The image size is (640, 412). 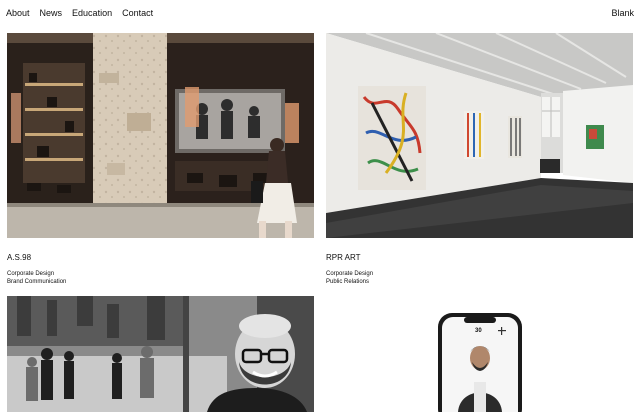 I want to click on project-title: RPR ART, so click(x=349, y=257).